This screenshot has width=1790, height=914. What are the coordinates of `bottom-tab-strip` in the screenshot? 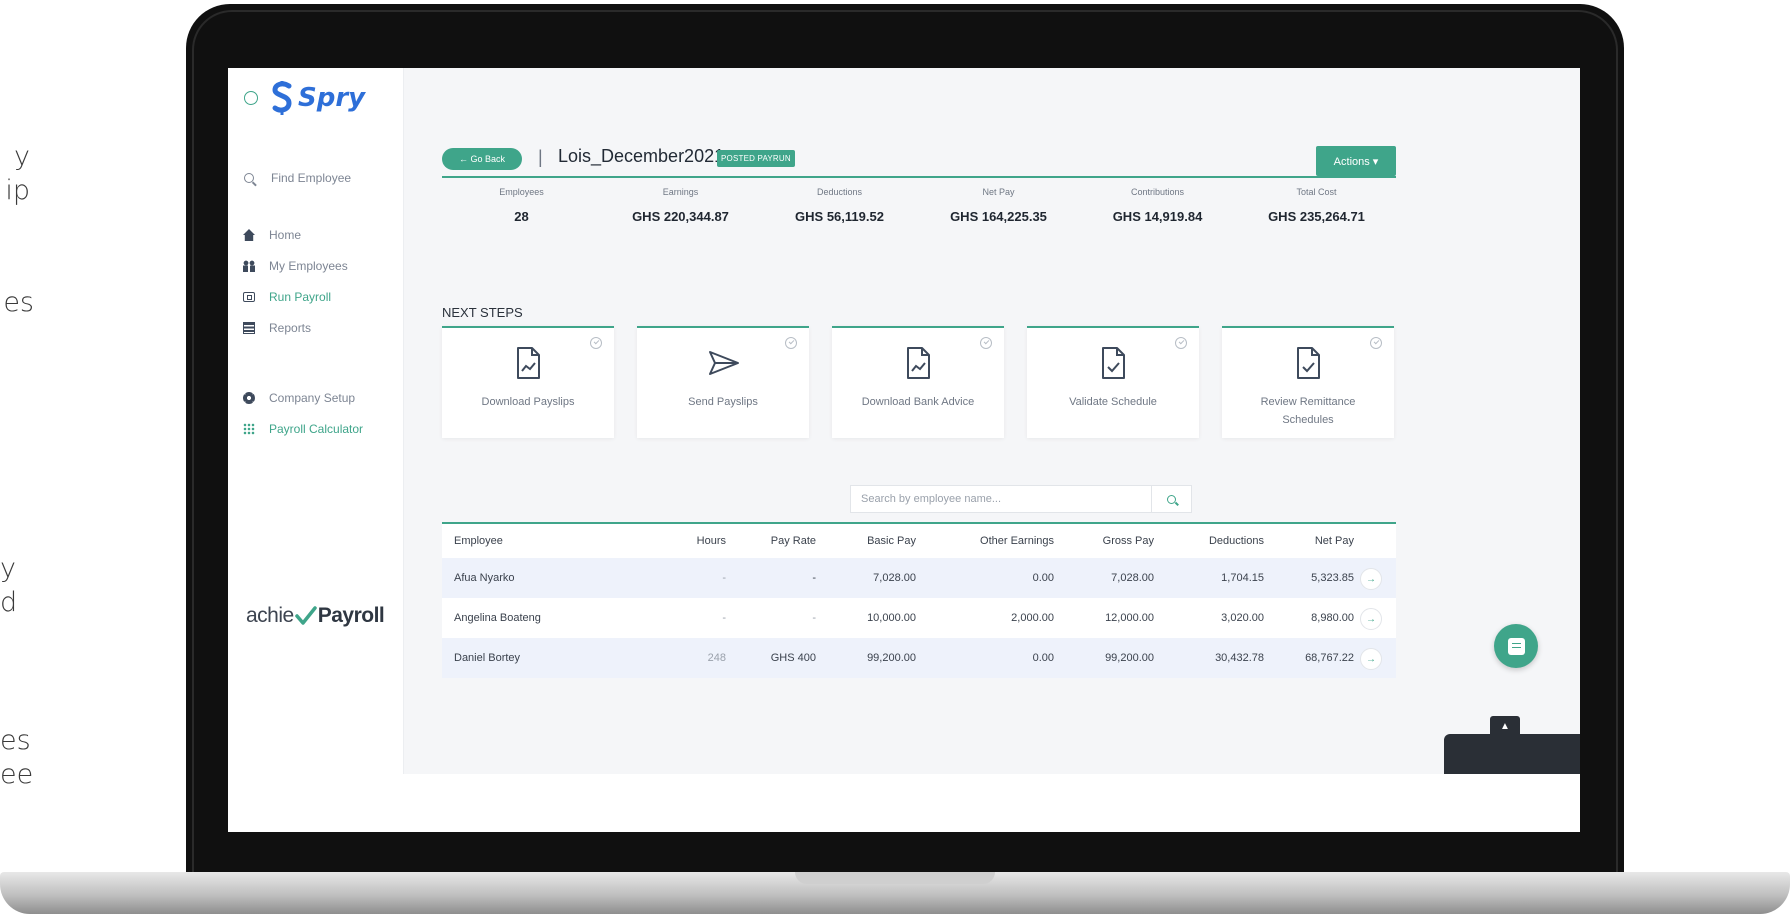 It's located at (1512, 754).